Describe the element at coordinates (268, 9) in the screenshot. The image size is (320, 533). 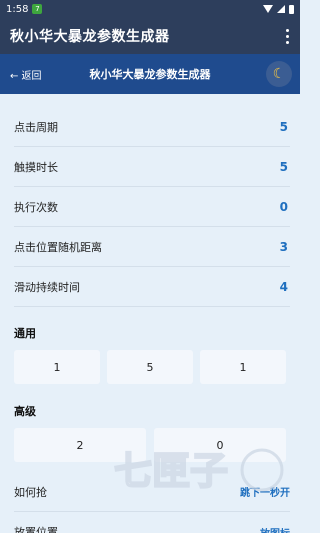
I see `wifi-icon` at that location.